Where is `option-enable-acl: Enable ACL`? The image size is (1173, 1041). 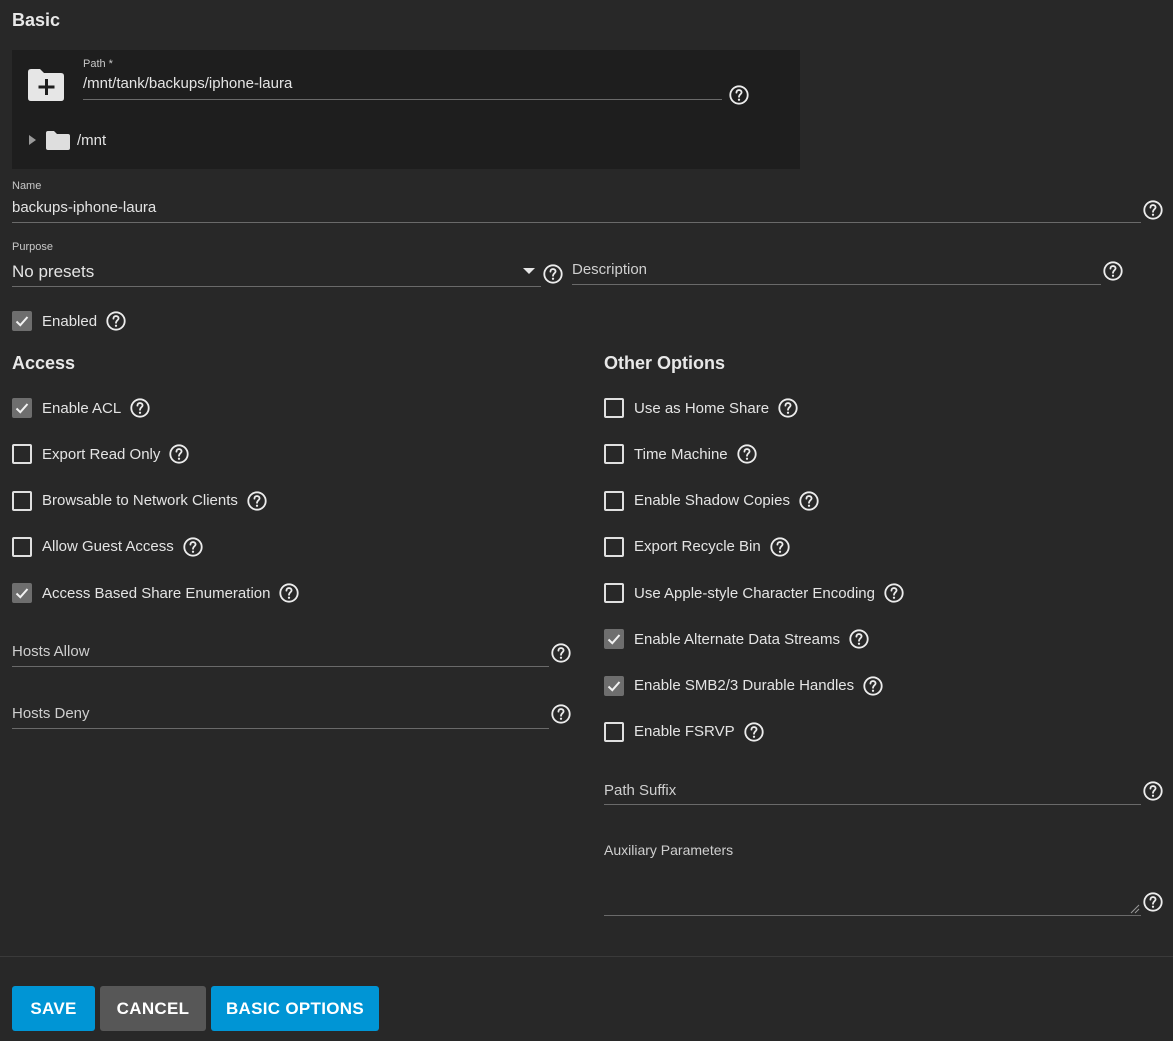 option-enable-acl: Enable ACL is located at coordinates (81, 408).